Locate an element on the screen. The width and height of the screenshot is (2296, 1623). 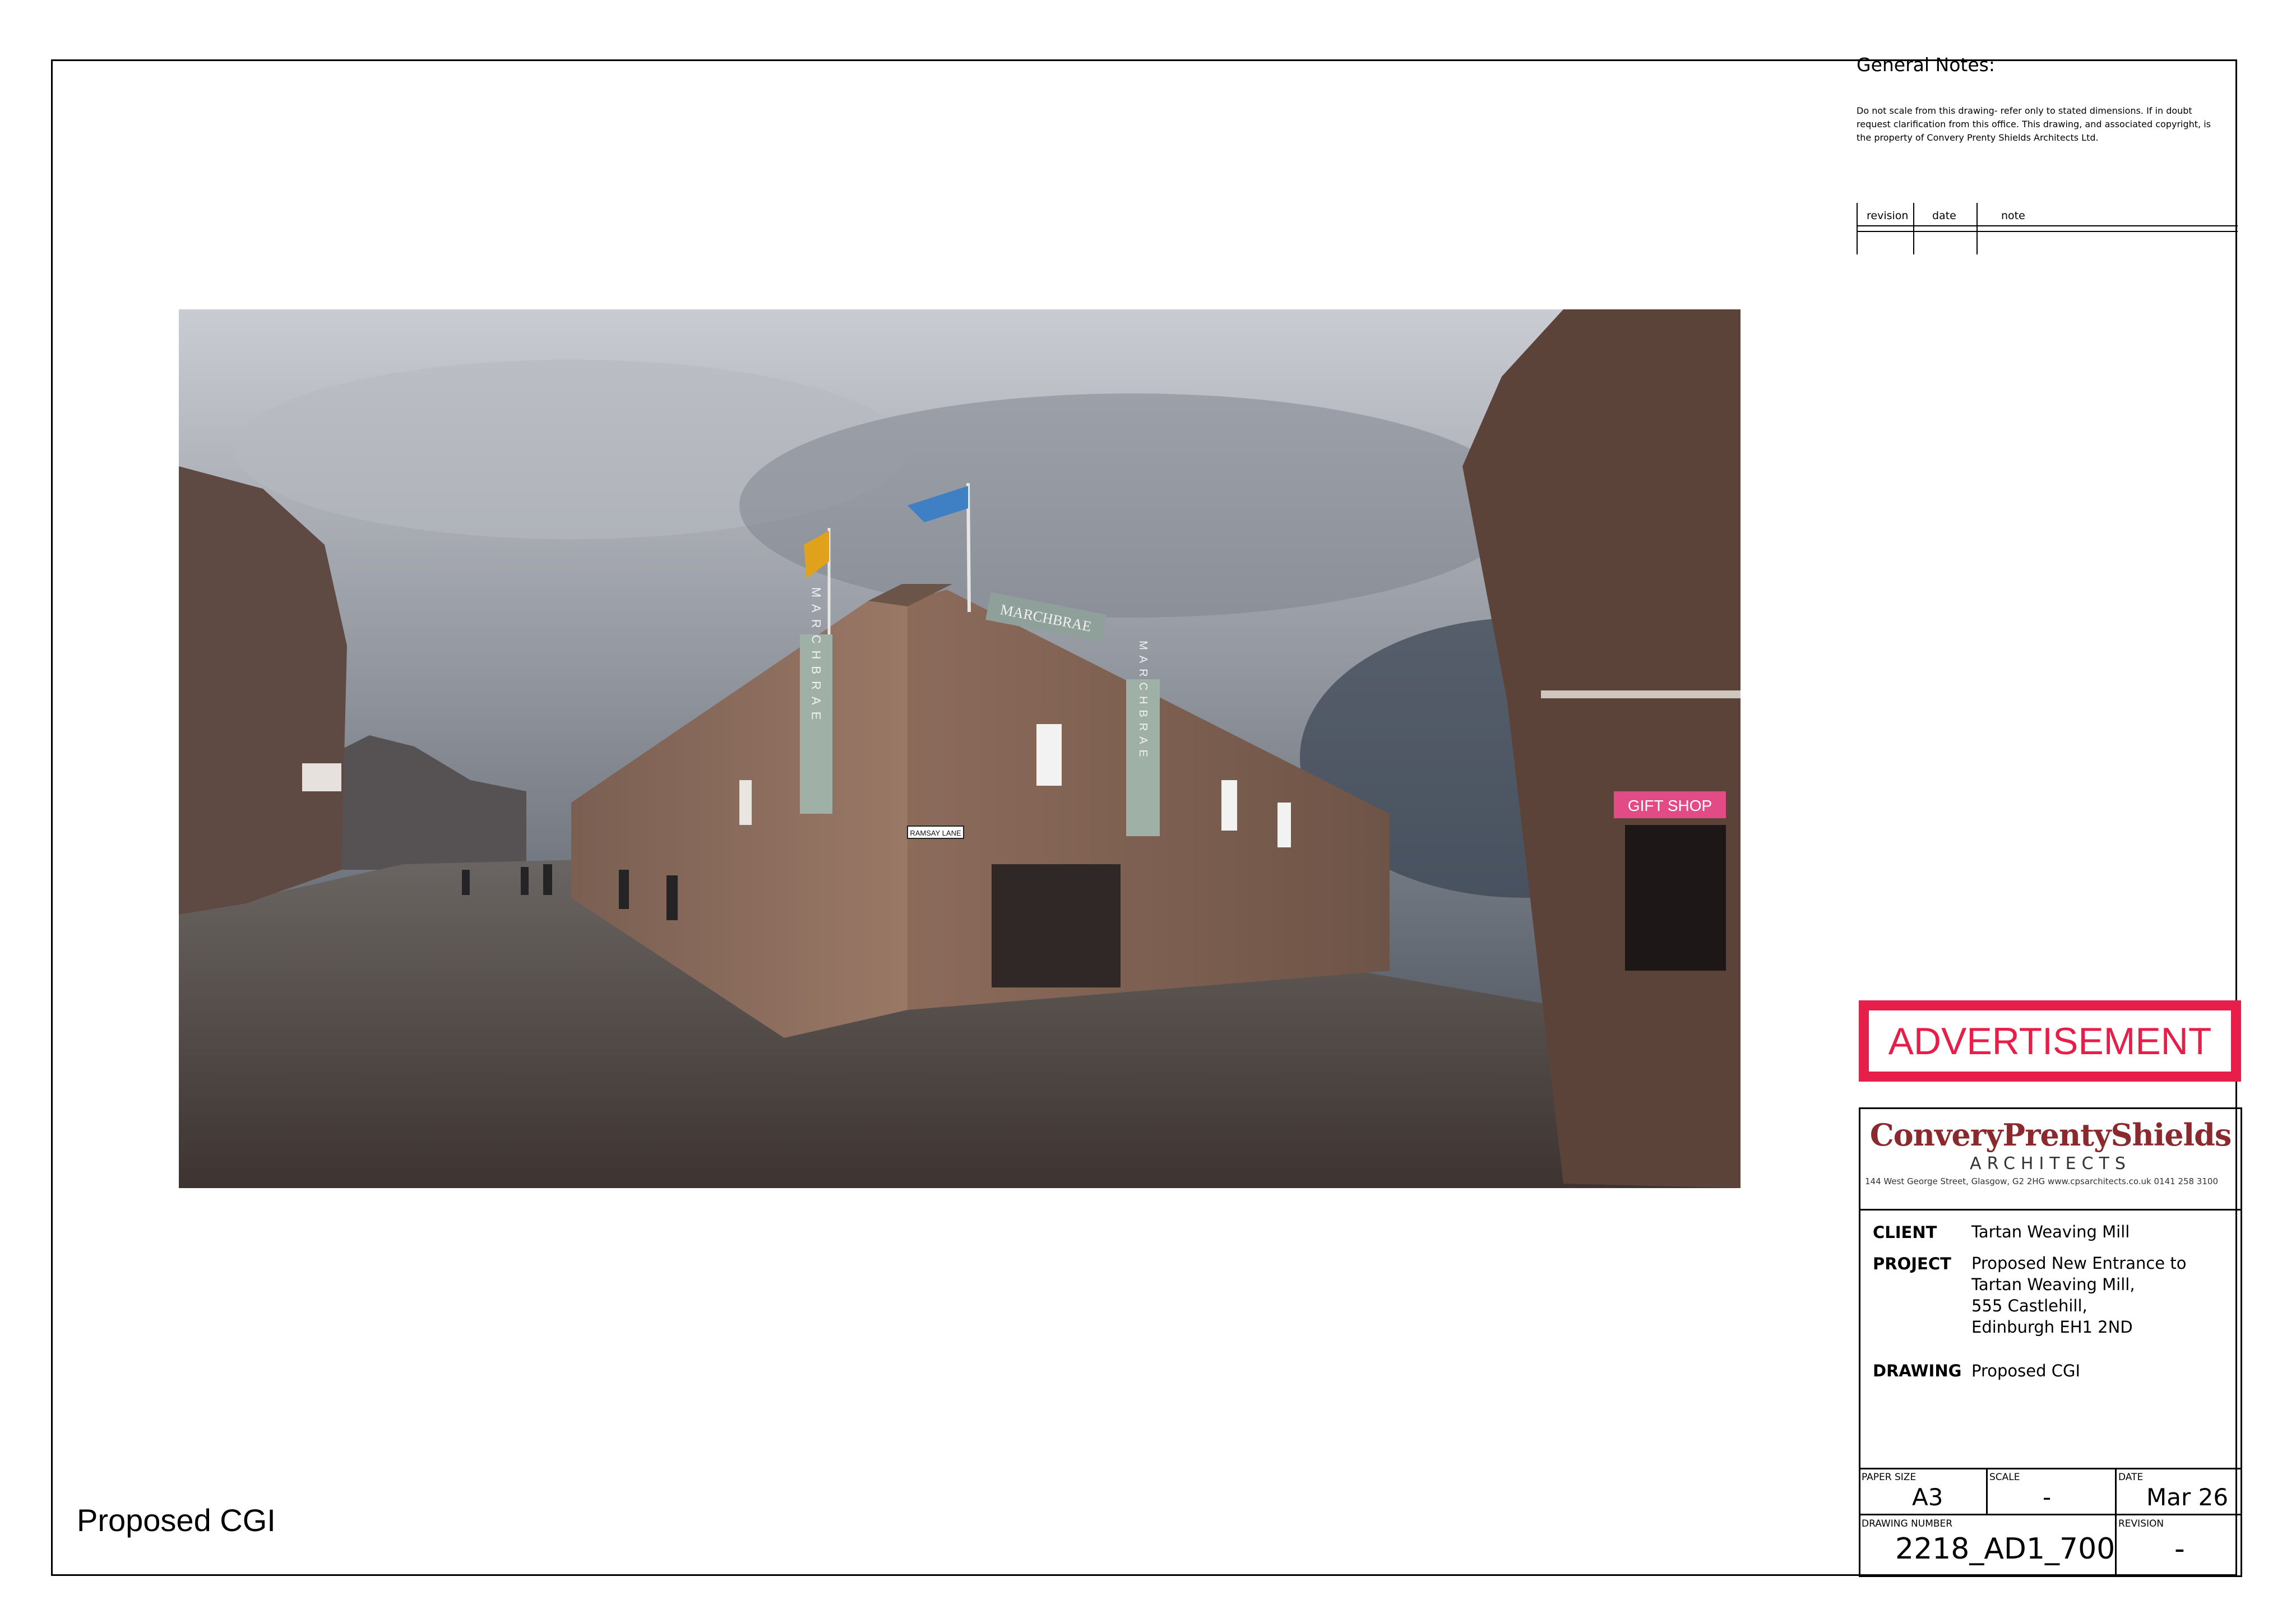
drawing-label: DRAWING is located at coordinates (1917, 1370).